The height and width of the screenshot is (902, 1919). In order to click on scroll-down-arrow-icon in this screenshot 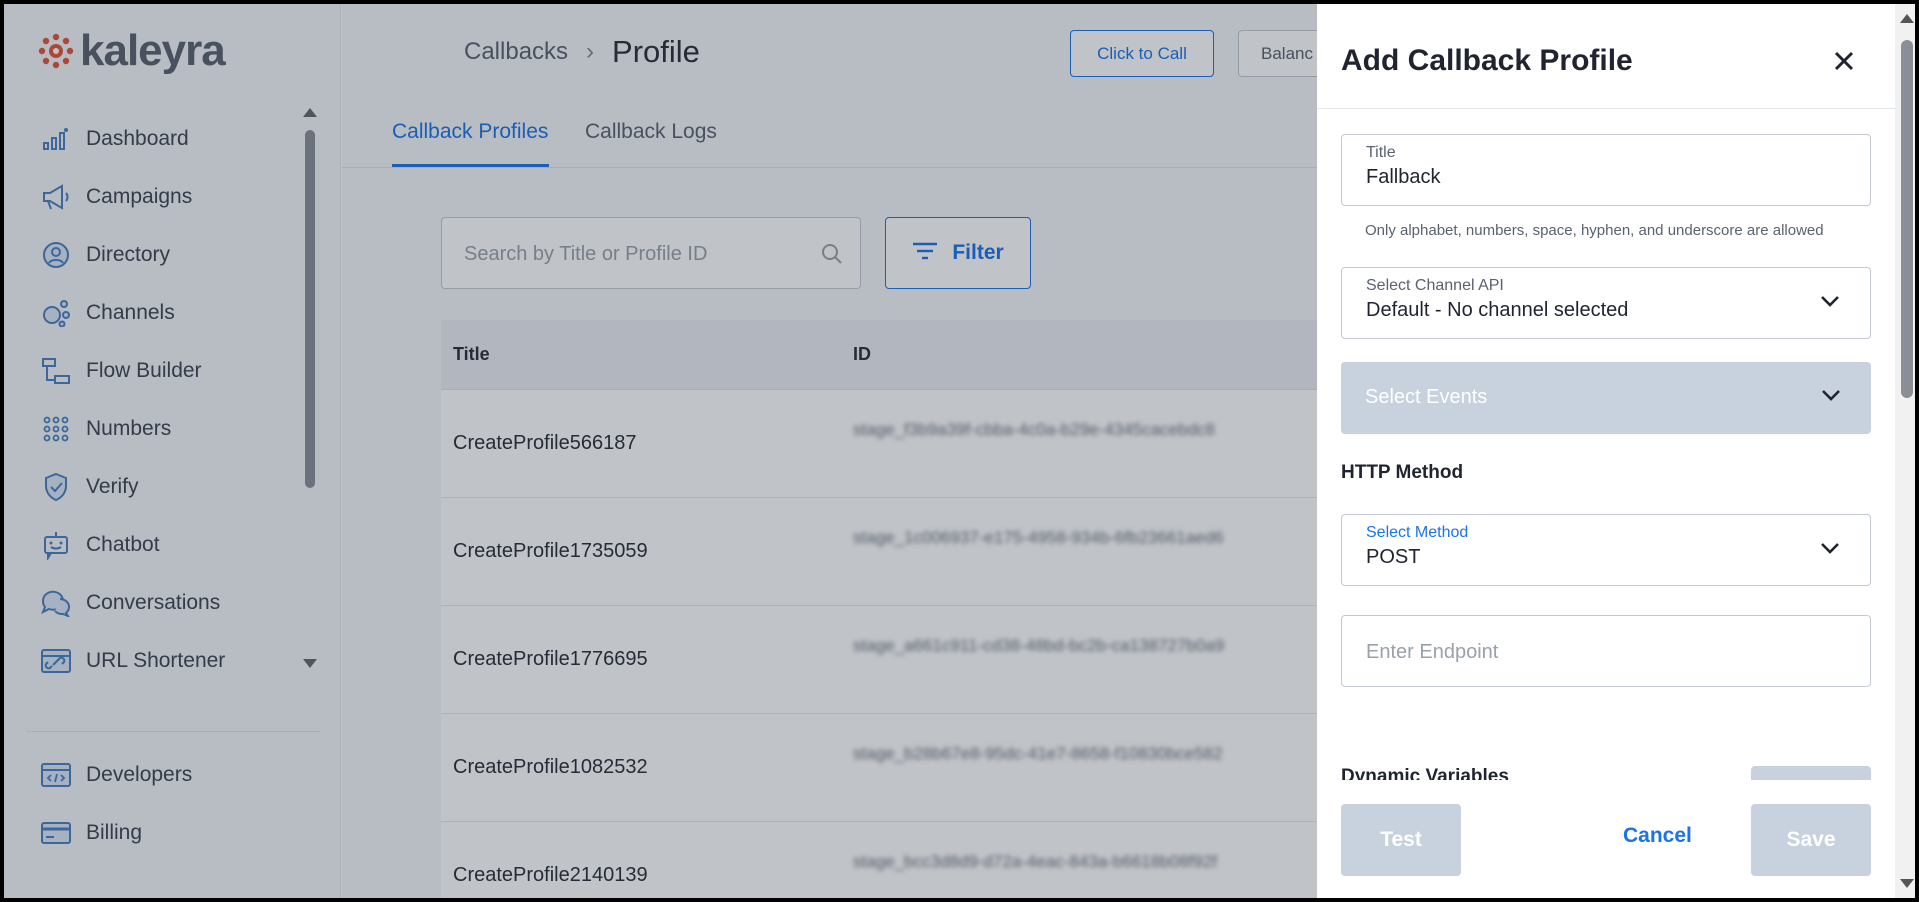, I will do `click(1907, 883)`.